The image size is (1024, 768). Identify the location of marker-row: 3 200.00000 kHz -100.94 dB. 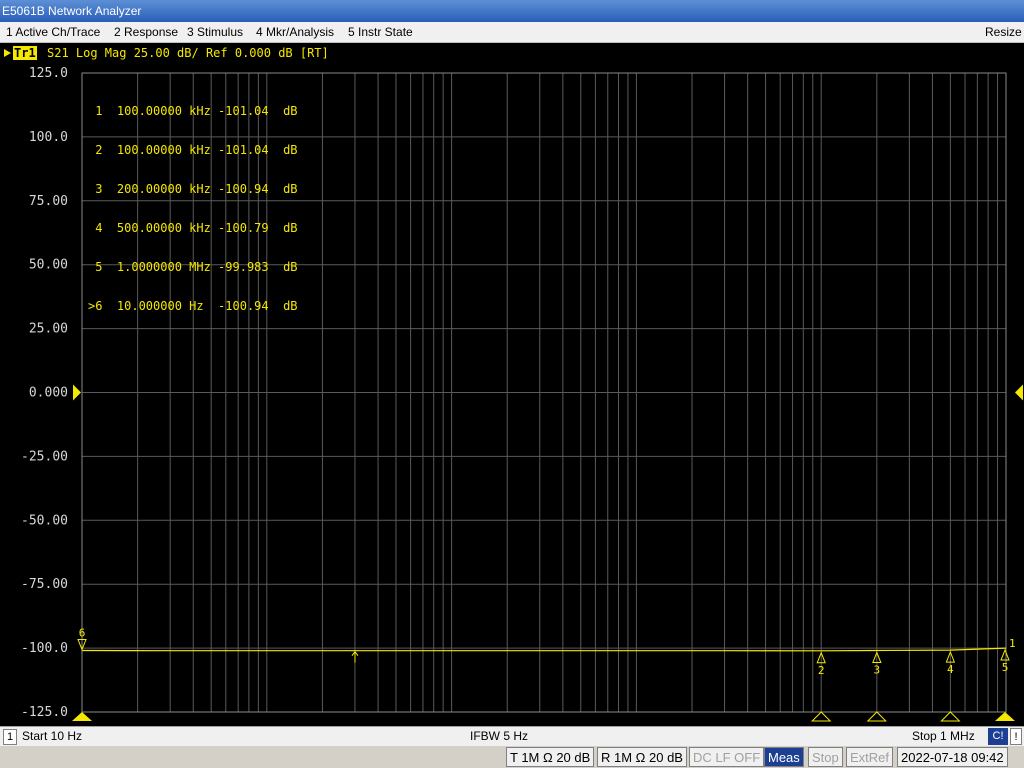
(193, 189).